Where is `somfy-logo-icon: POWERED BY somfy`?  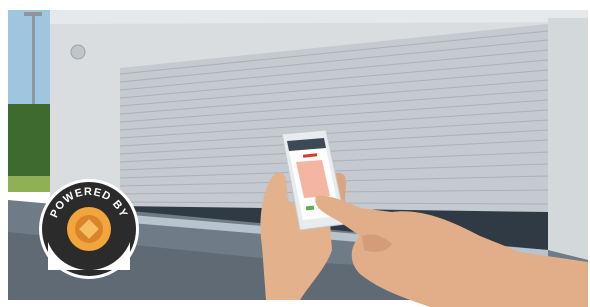 somfy-logo-icon: POWERED BY somfy is located at coordinates (89, 229).